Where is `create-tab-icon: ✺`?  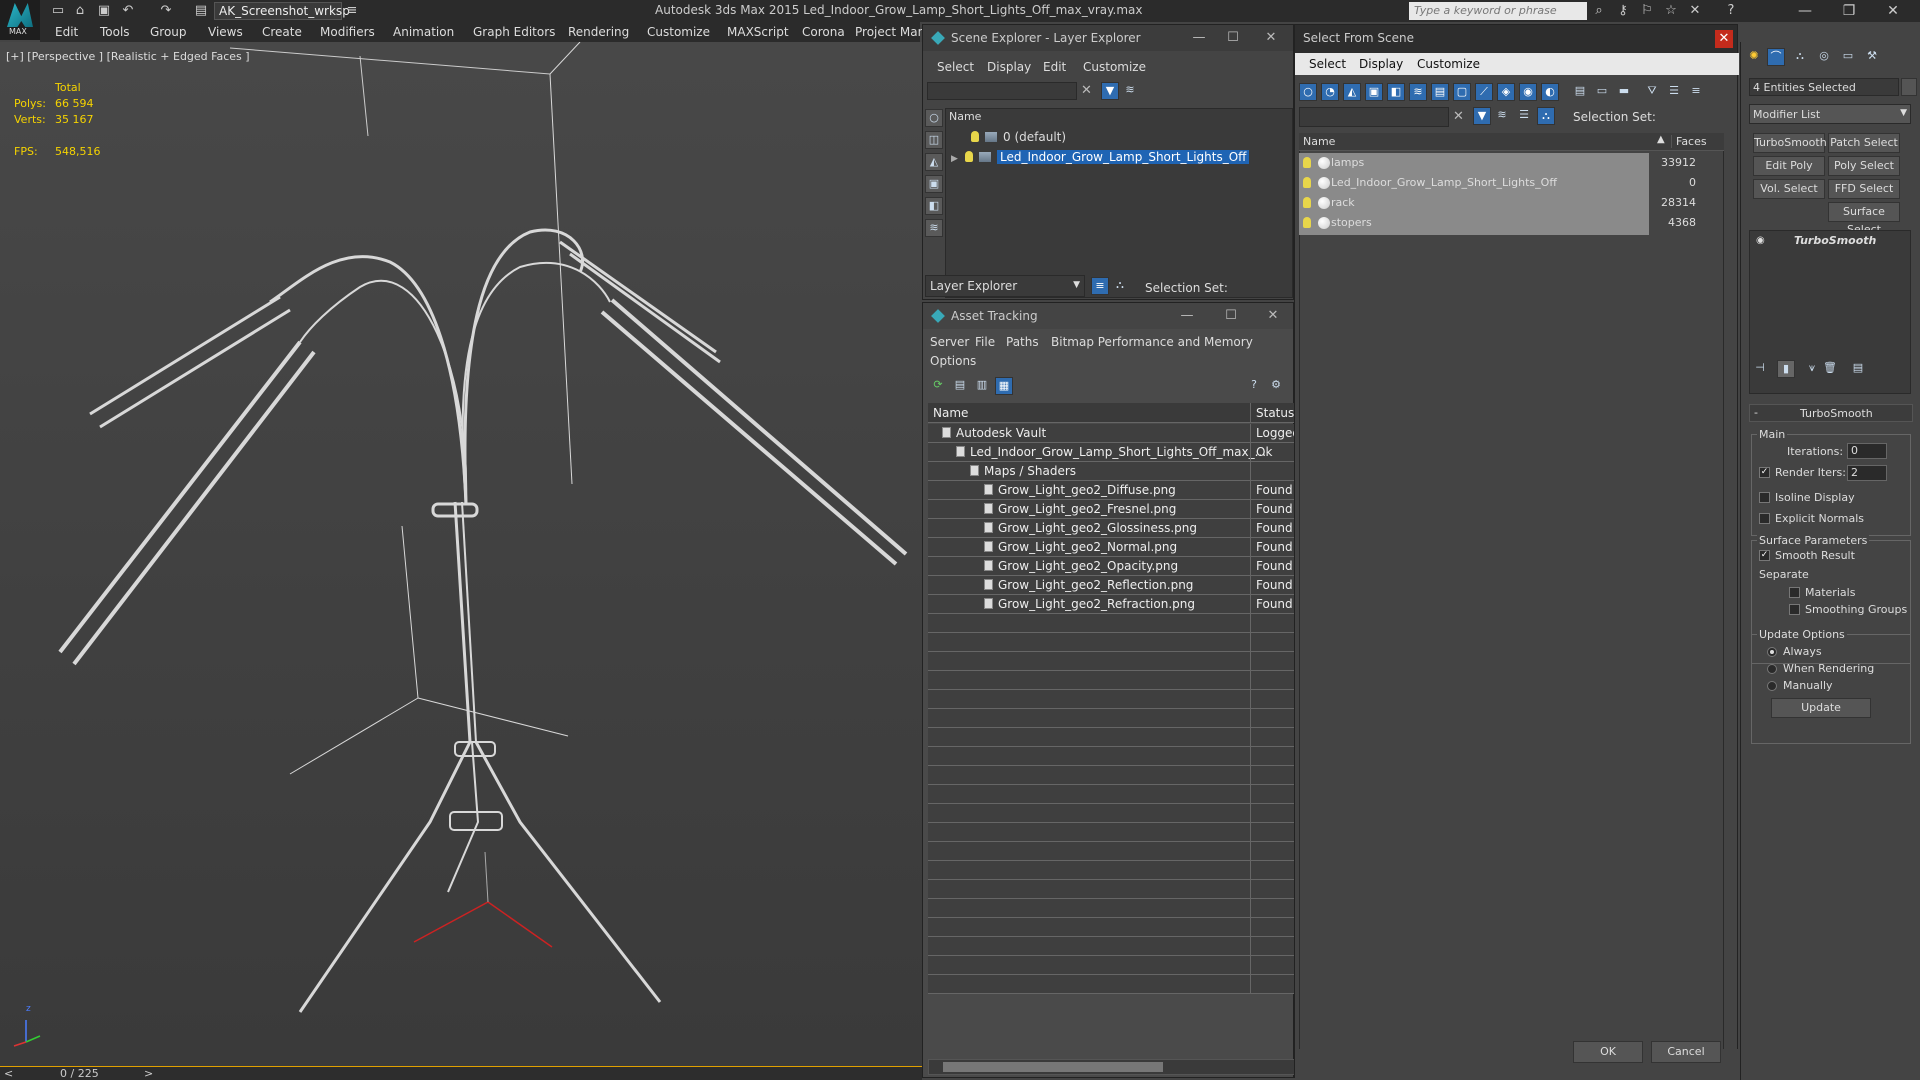 create-tab-icon: ✺ is located at coordinates (1754, 57).